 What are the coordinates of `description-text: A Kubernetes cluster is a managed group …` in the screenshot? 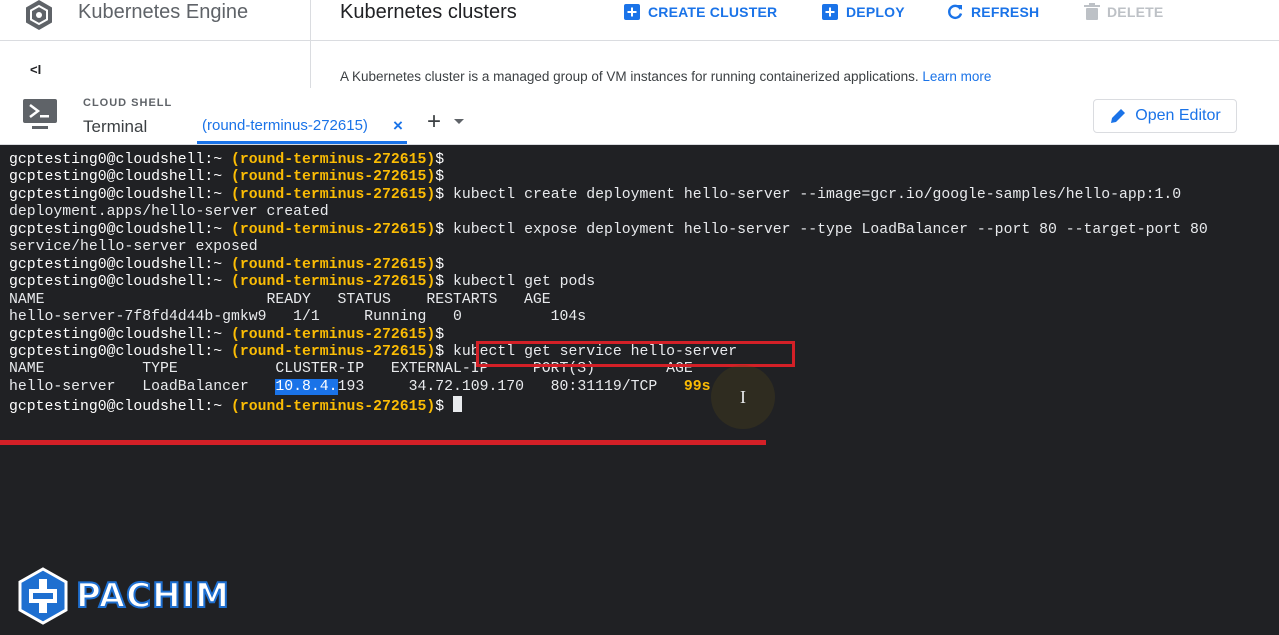 It's located at (629, 76).